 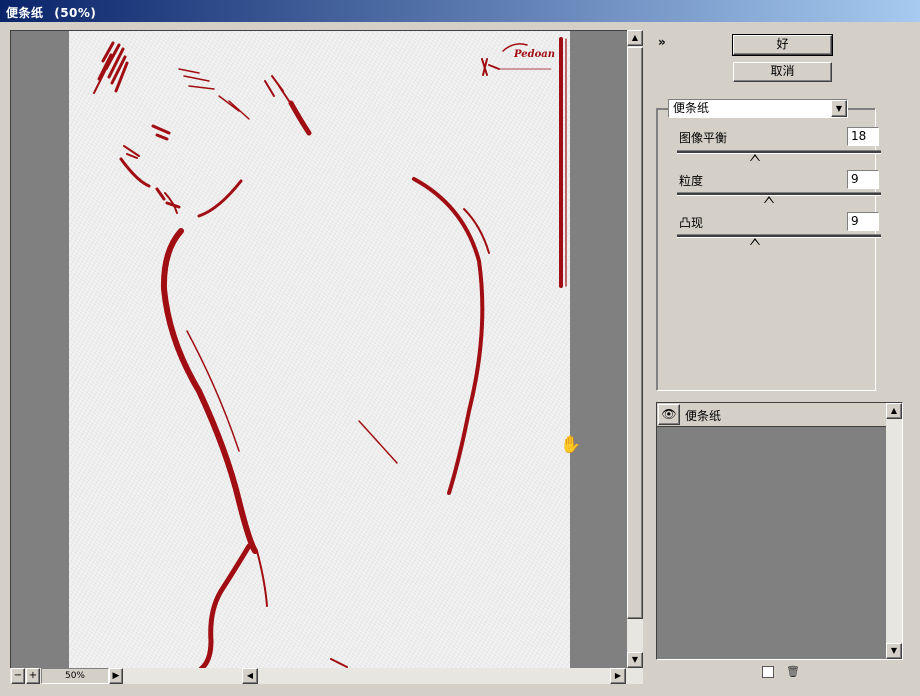 I want to click on slider-thumb-image-balance, so click(x=754, y=157).